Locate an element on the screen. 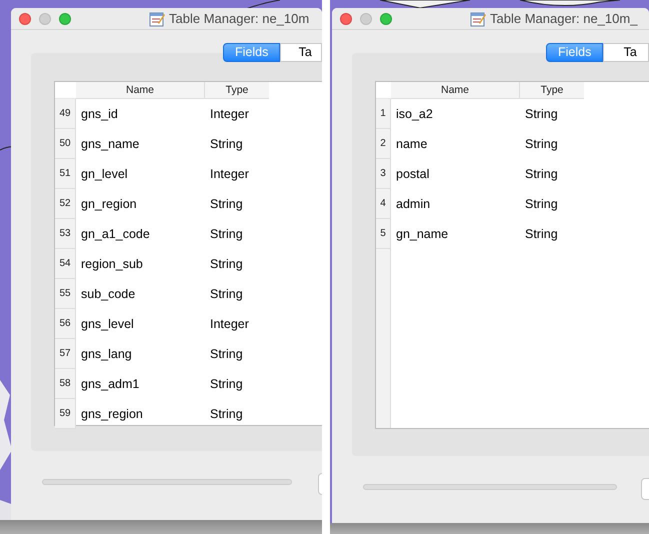  row-number: 55 is located at coordinates (65, 294).